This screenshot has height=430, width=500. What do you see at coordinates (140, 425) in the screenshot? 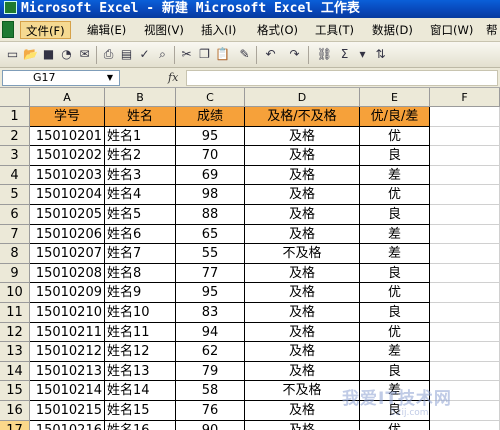
I see `cell-name: 姓名16` at bounding box center [140, 425].